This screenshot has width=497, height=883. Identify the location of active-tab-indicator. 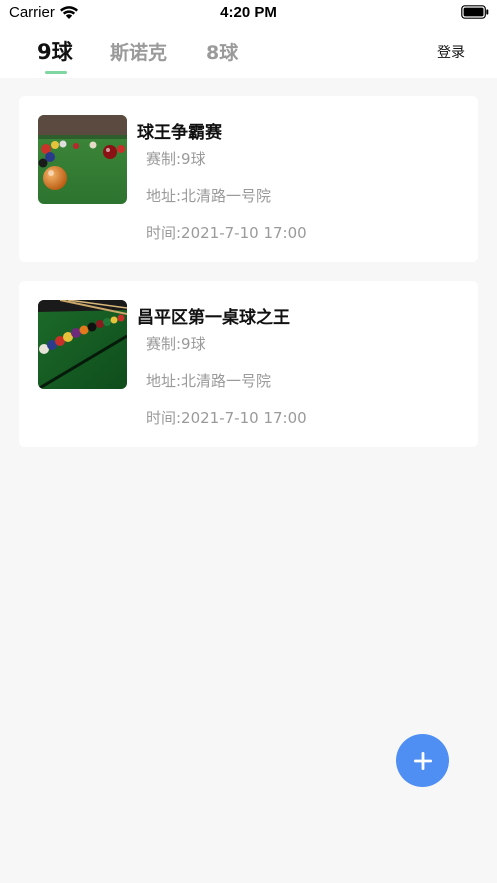
(56, 72).